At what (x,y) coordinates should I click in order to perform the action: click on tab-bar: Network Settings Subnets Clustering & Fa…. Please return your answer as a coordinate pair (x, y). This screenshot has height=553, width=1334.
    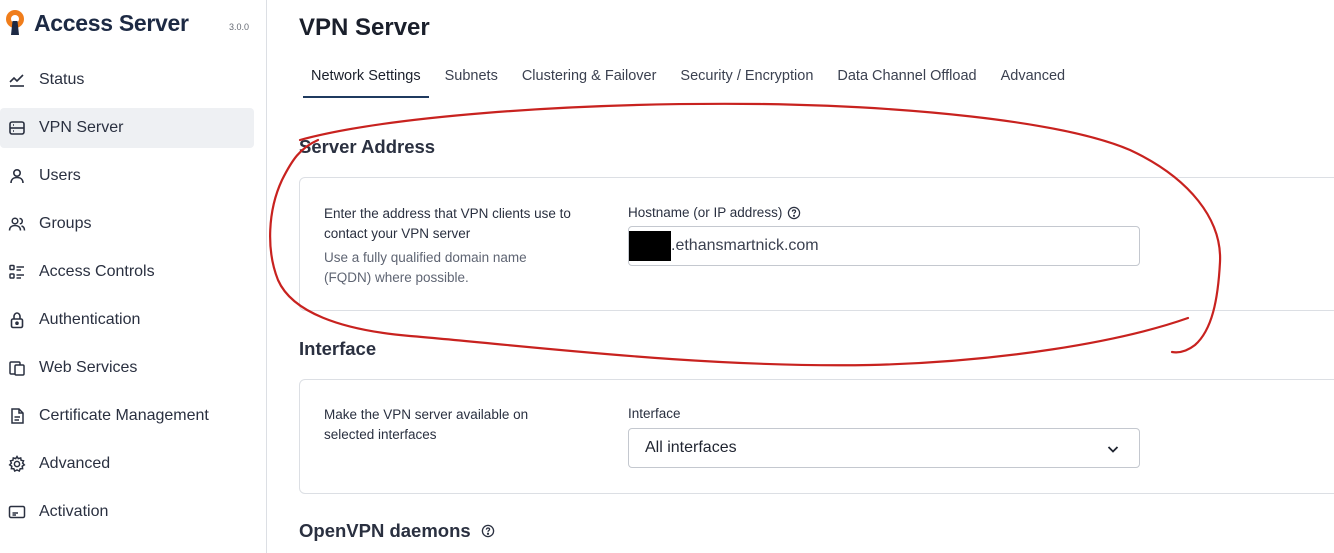
    Looking at the image, I should click on (692, 80).